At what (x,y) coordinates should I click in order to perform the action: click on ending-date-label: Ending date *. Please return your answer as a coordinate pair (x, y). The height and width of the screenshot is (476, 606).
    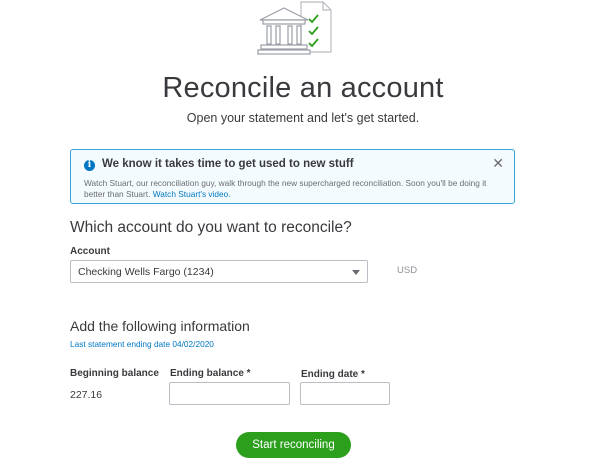
    Looking at the image, I should click on (333, 374).